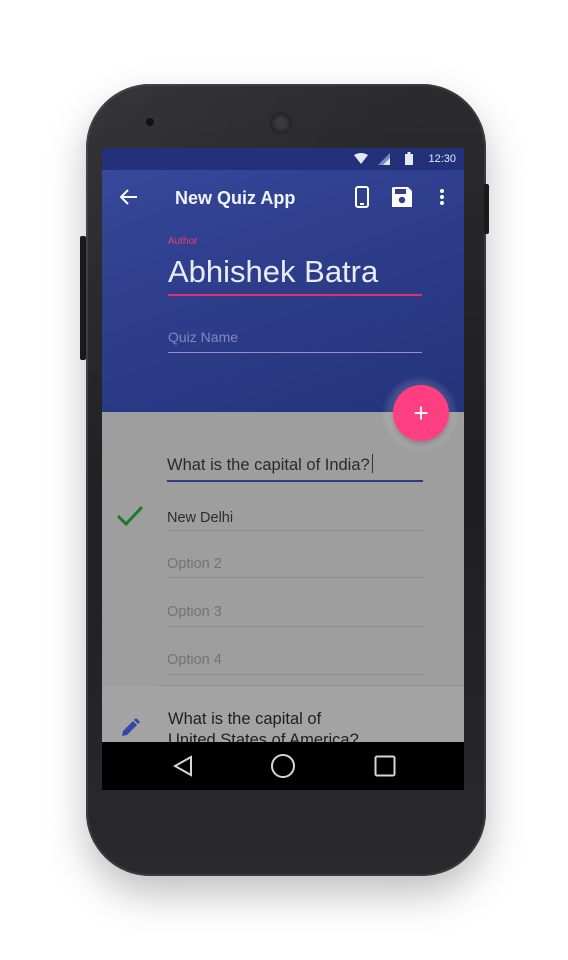 Image resolution: width=568 pixels, height=960 pixels. Describe the element at coordinates (295, 626) in the screenshot. I see `option-3-underline` at that location.